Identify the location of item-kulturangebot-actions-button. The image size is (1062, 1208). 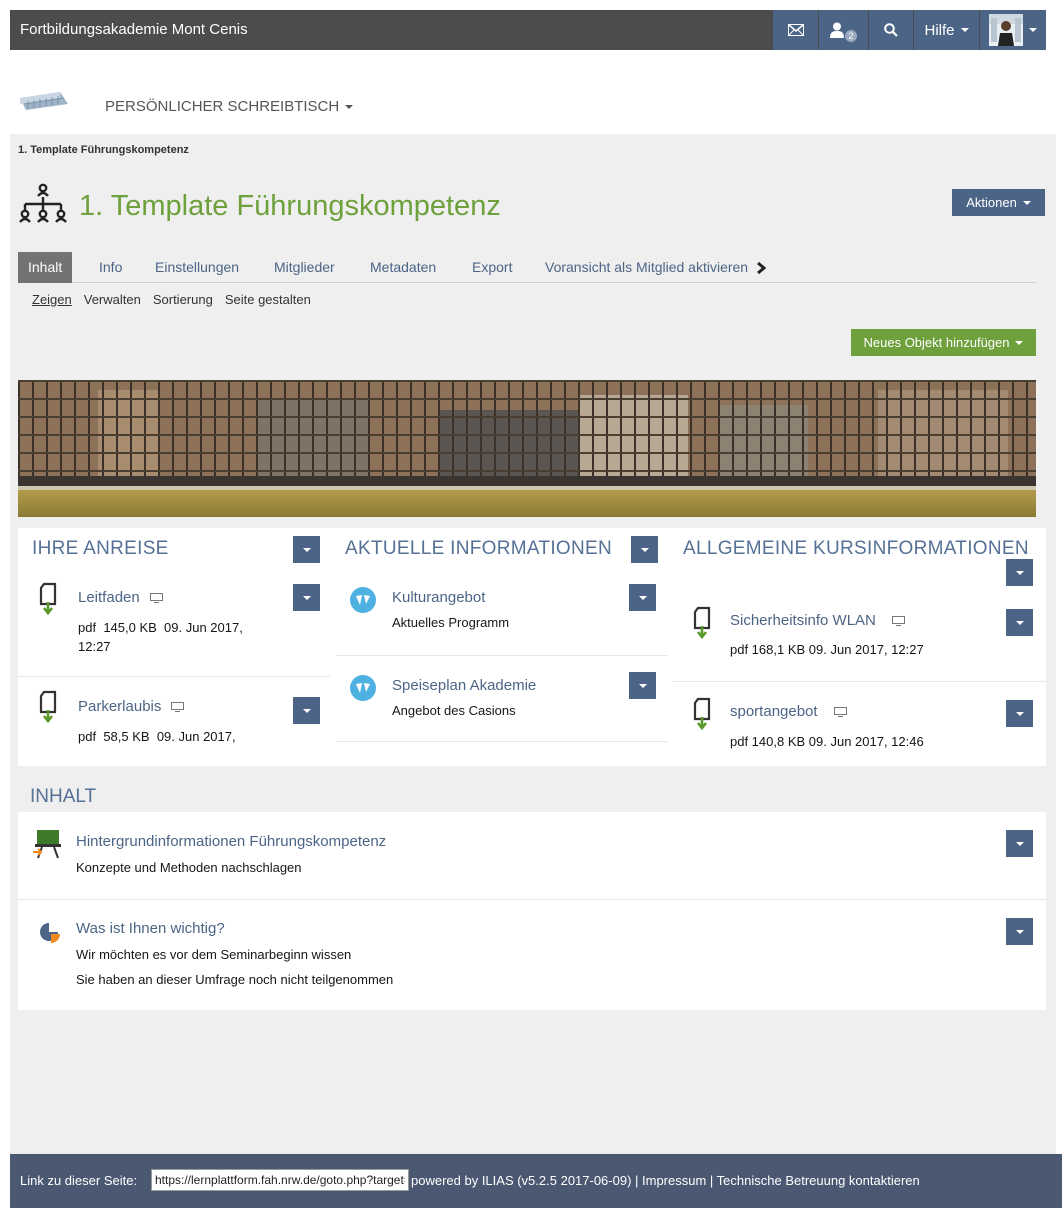
(642, 597).